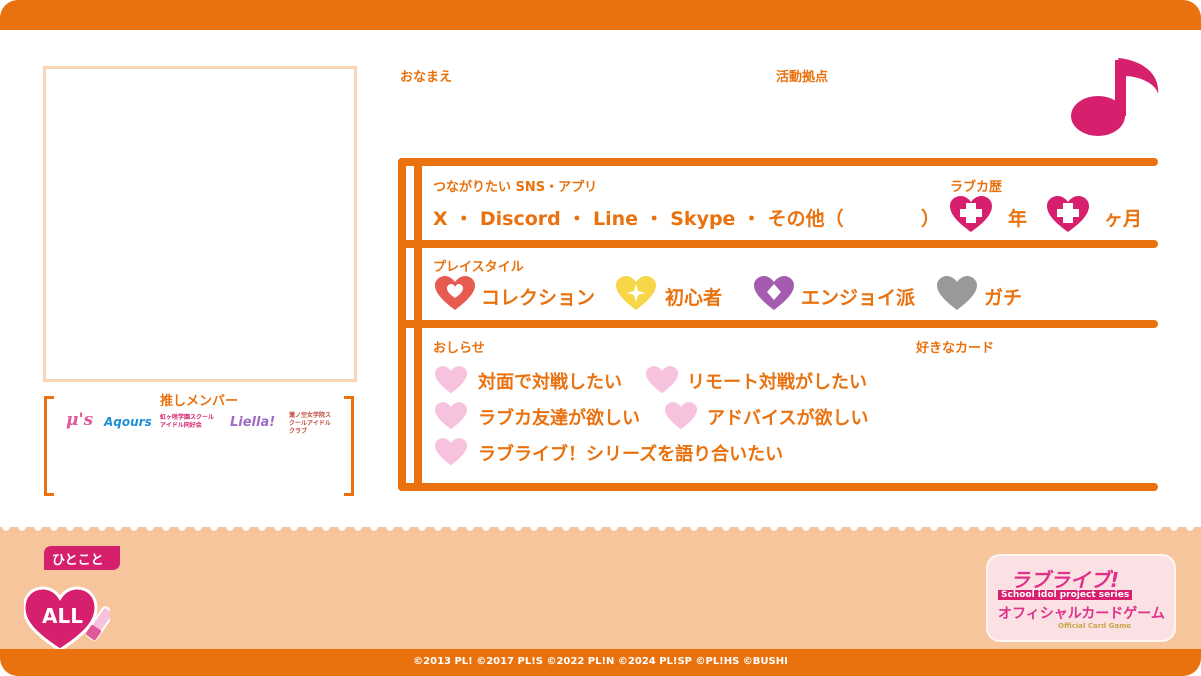 The height and width of the screenshot is (676, 1201). What do you see at coordinates (1115, 97) in the screenshot?
I see `music-note-icon` at bounding box center [1115, 97].